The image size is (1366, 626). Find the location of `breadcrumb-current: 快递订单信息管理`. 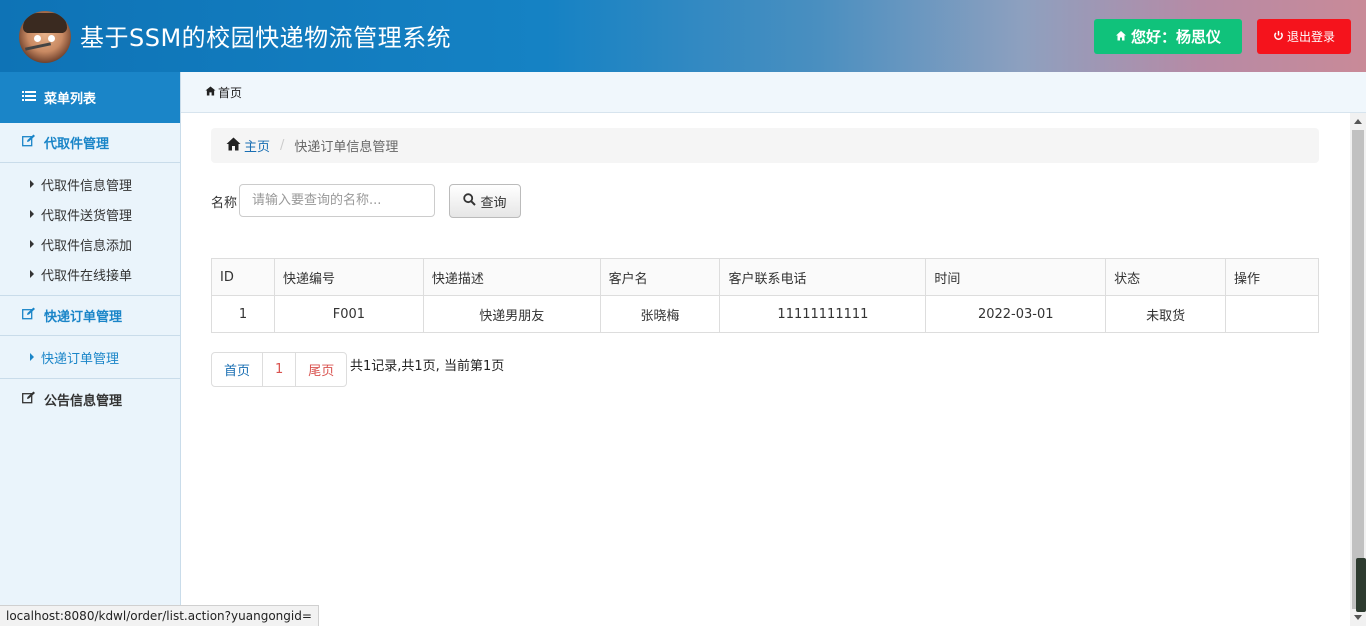

breadcrumb-current: 快递订单信息管理 is located at coordinates (346, 147).